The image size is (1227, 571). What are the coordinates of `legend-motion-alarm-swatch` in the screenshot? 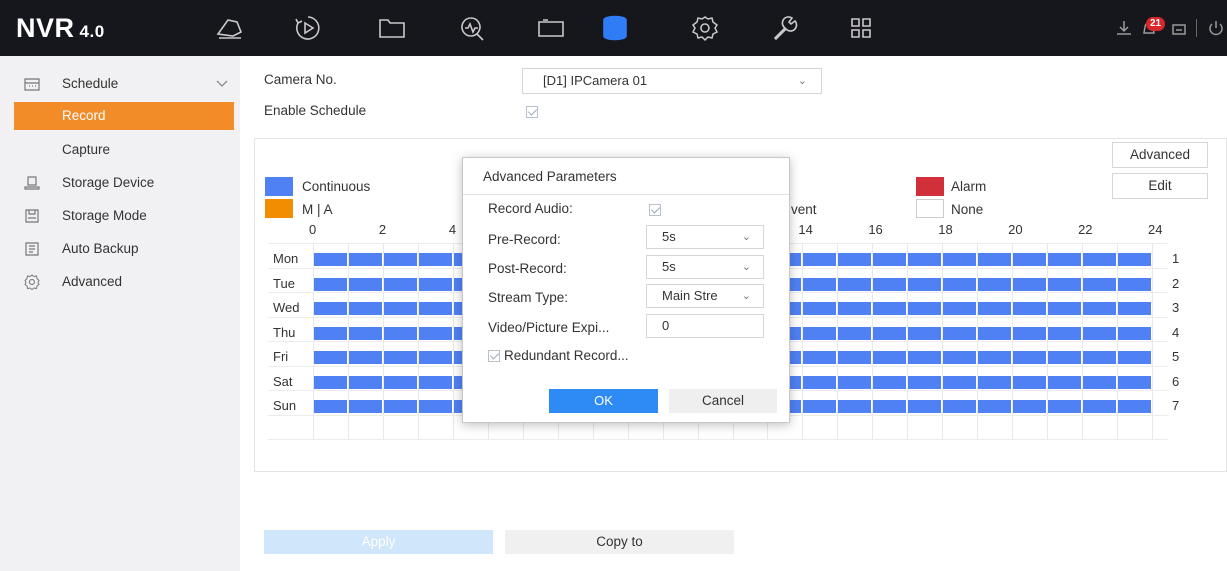 It's located at (279, 208).